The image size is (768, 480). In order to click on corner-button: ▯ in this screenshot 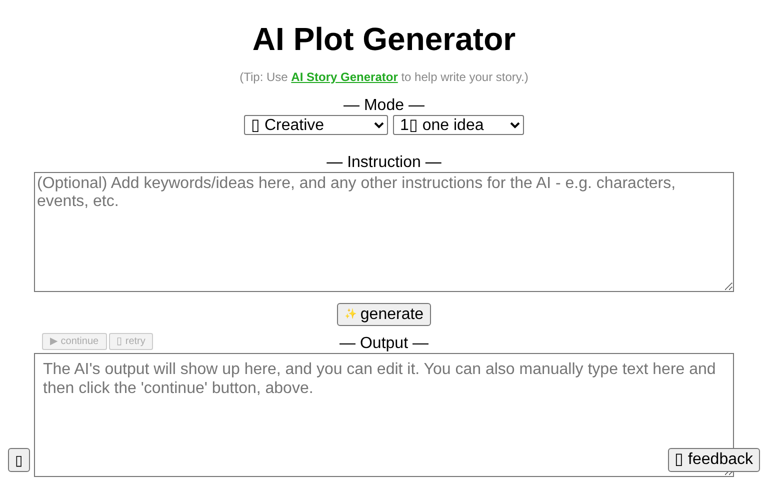, I will do `click(19, 460)`.